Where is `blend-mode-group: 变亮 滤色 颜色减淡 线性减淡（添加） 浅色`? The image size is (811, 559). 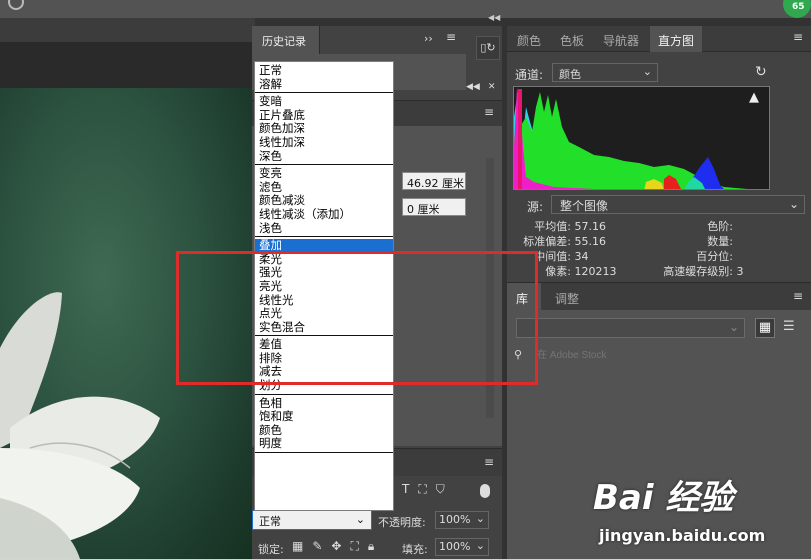 blend-mode-group: 变亮 滤色 颜色减淡 线性减淡（添加） 浅色 is located at coordinates (324, 201).